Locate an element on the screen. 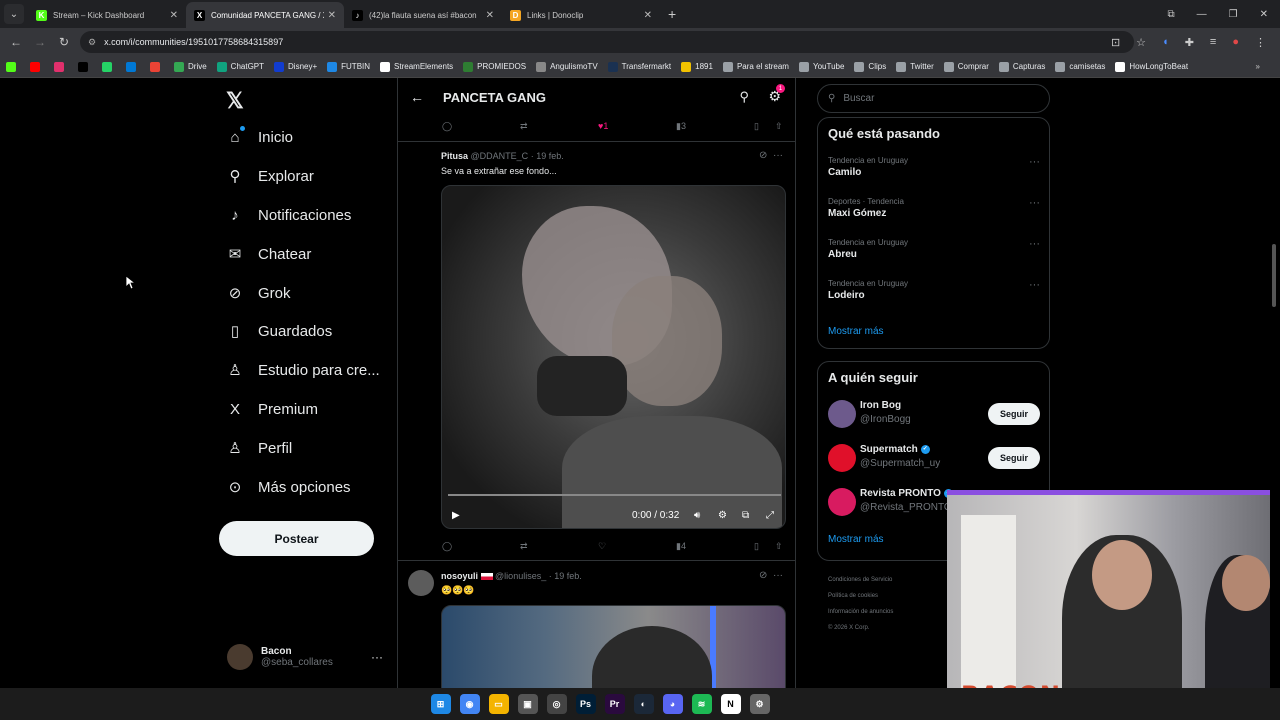 This screenshot has height=720, width=1280. views-icon: ▮ 3 is located at coordinates (681, 126).